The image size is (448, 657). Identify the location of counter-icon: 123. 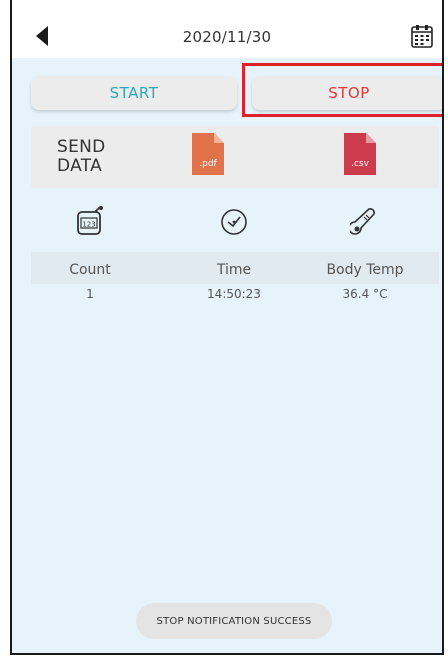
(90, 220).